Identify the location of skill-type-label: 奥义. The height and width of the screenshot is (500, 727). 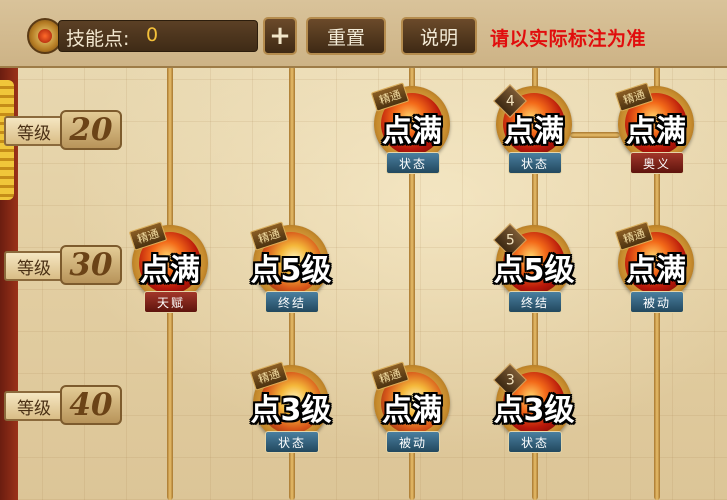
(657, 163).